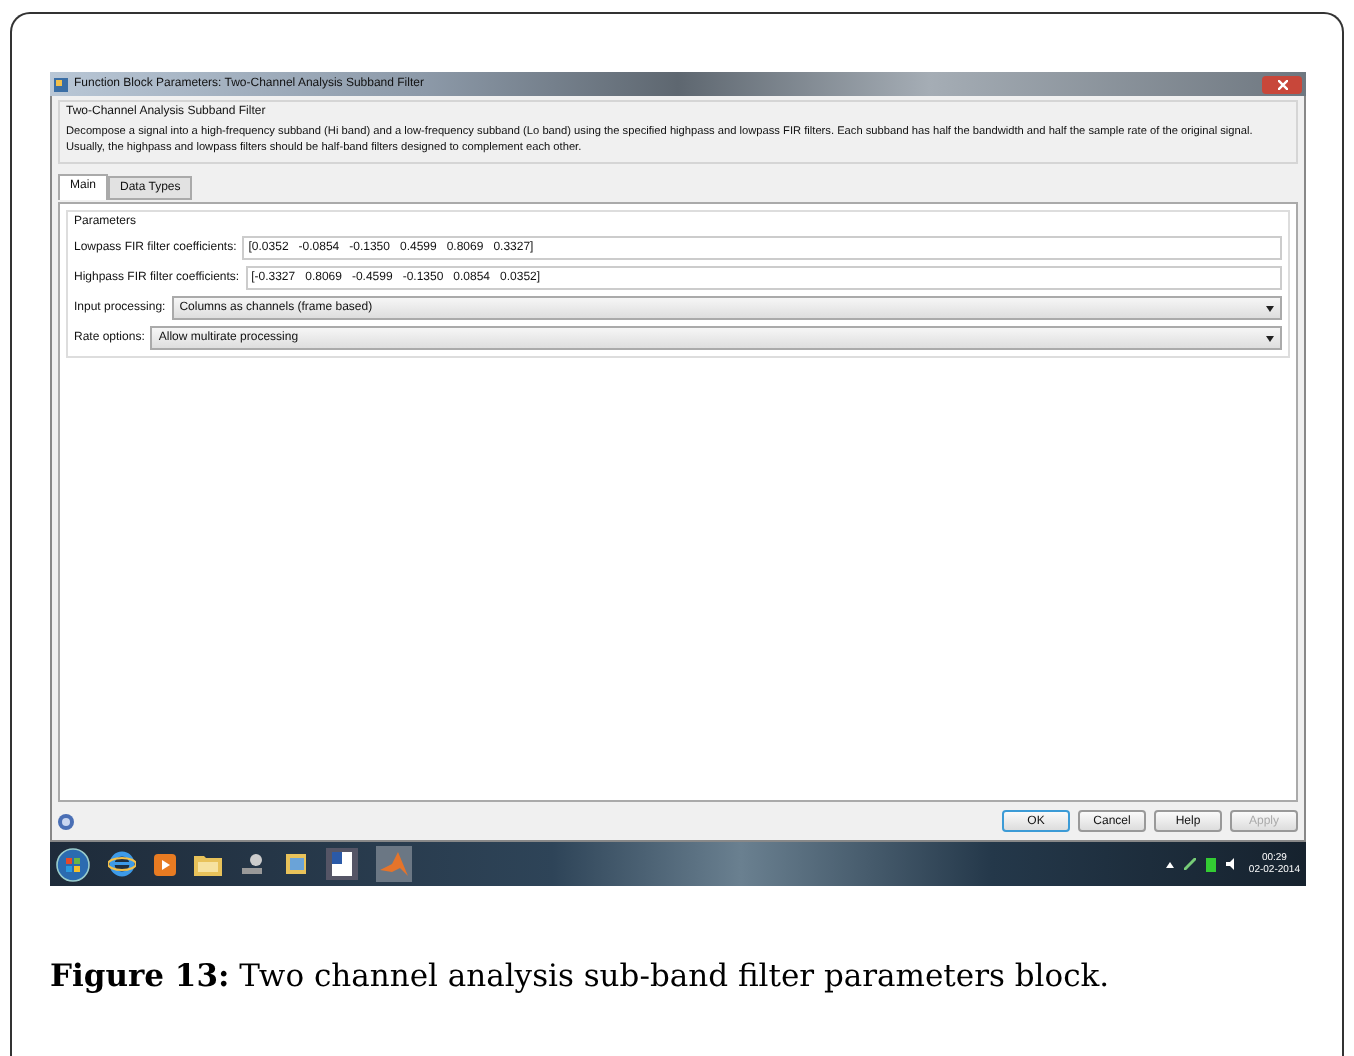 The height and width of the screenshot is (1056, 1354). What do you see at coordinates (1170, 864) in the screenshot?
I see `tray-arrow-icon` at bounding box center [1170, 864].